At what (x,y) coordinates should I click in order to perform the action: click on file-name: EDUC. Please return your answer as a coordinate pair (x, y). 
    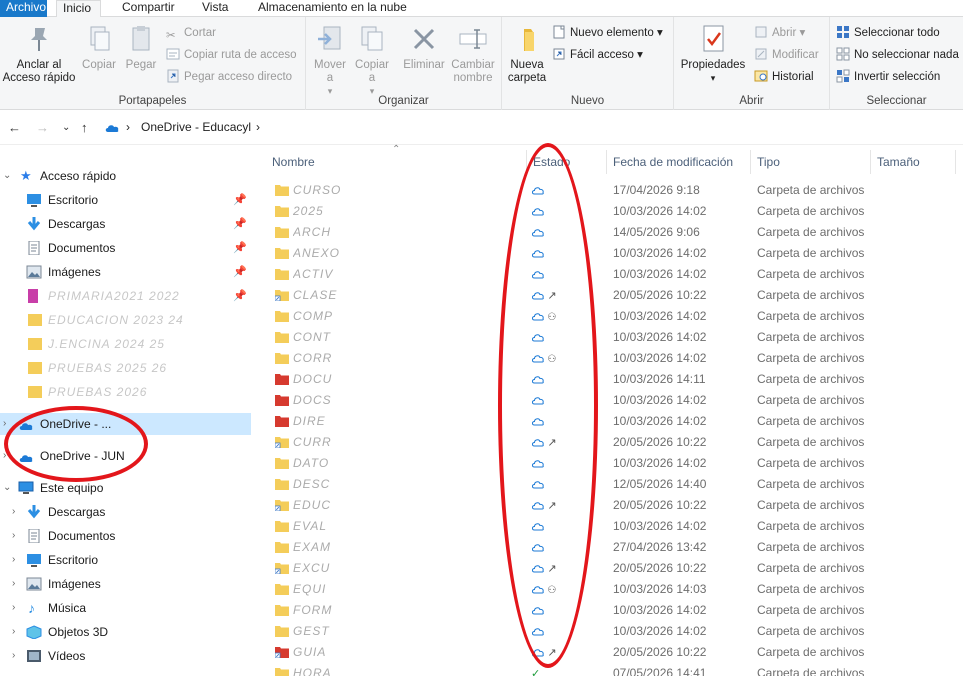
    Looking at the image, I should click on (318, 505).